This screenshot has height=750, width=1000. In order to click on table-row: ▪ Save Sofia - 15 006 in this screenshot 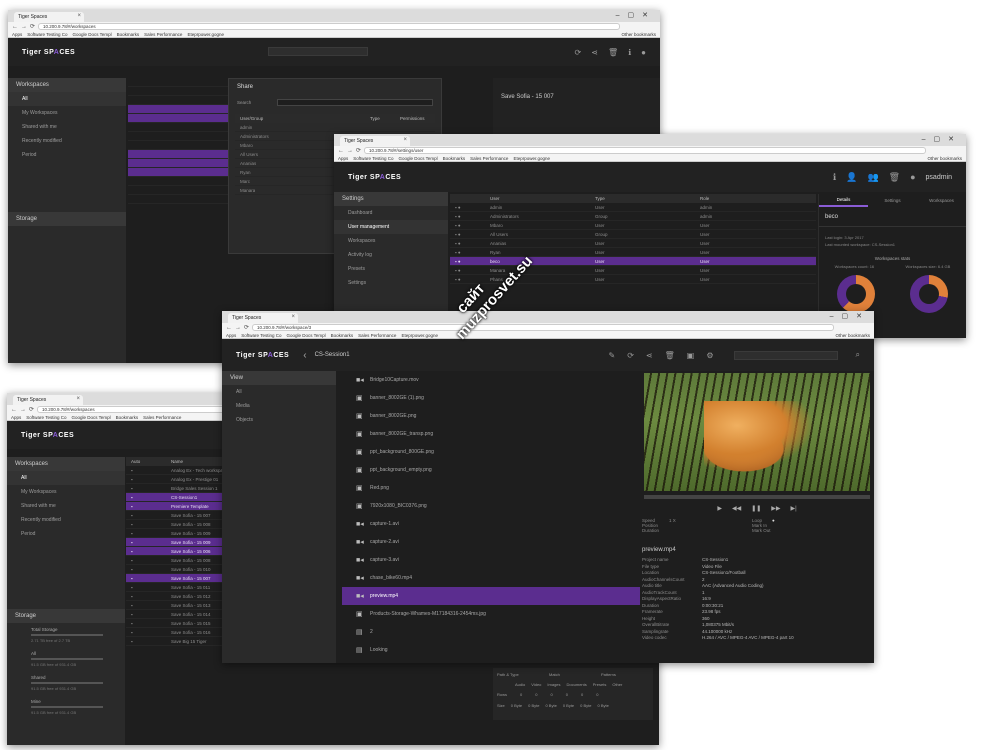, I will do `click(178, 551)`.